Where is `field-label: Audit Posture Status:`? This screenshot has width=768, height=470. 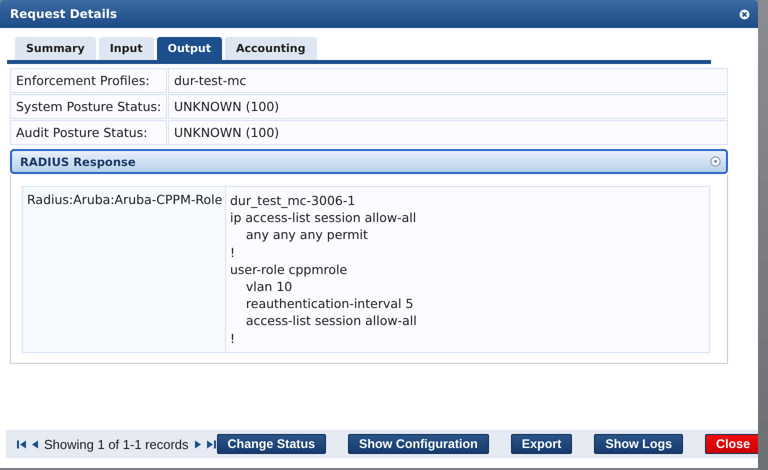 field-label: Audit Posture Status: is located at coordinates (88, 132).